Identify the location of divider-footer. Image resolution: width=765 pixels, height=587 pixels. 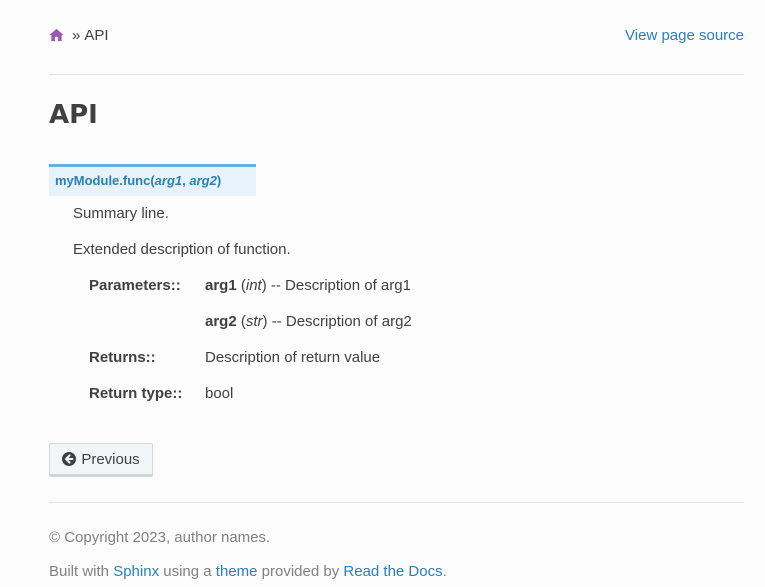
(396, 502).